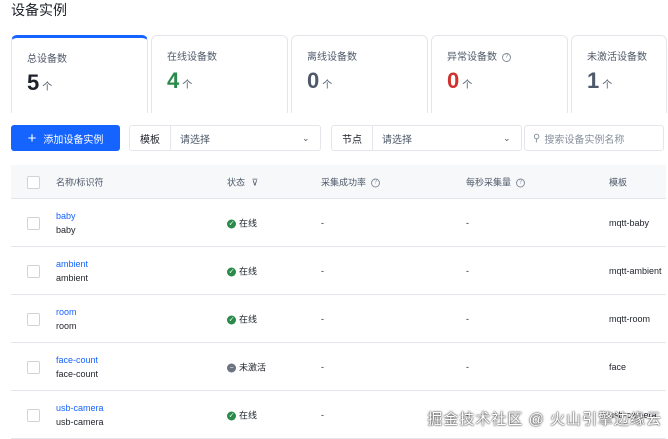 This screenshot has height=439, width=668. What do you see at coordinates (338, 367) in the screenshot?
I see `table-row: face-count face-count − 未激活 - - face` at bounding box center [338, 367].